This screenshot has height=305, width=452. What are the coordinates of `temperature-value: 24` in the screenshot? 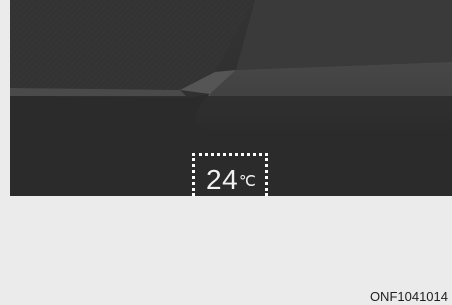 It's located at (222, 179).